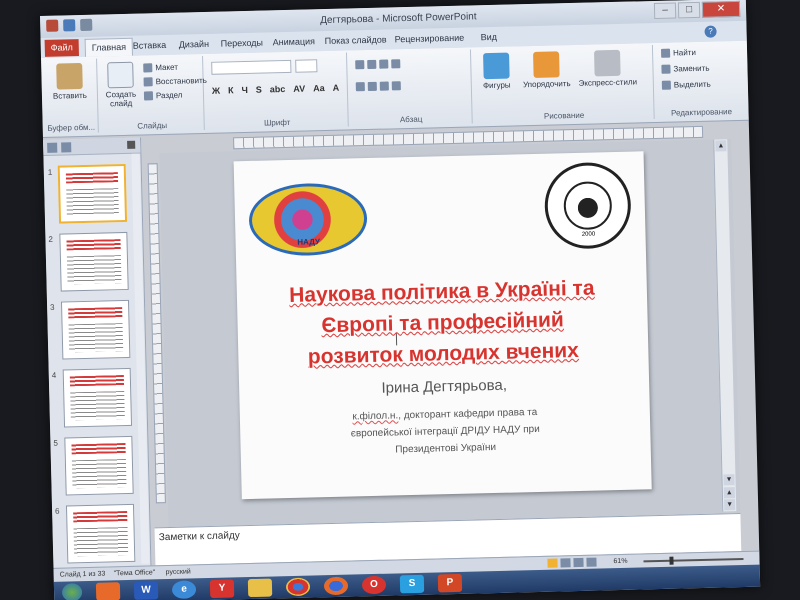 The width and height of the screenshot is (800, 600). I want to click on select-icon, so click(666, 85).